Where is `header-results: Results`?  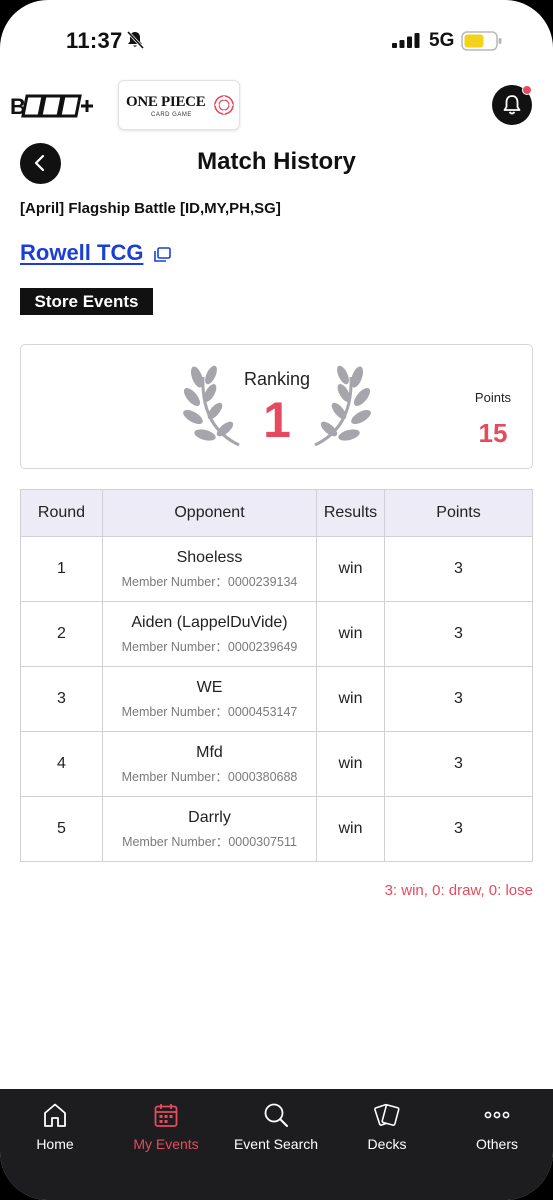
header-results: Results is located at coordinates (350, 513).